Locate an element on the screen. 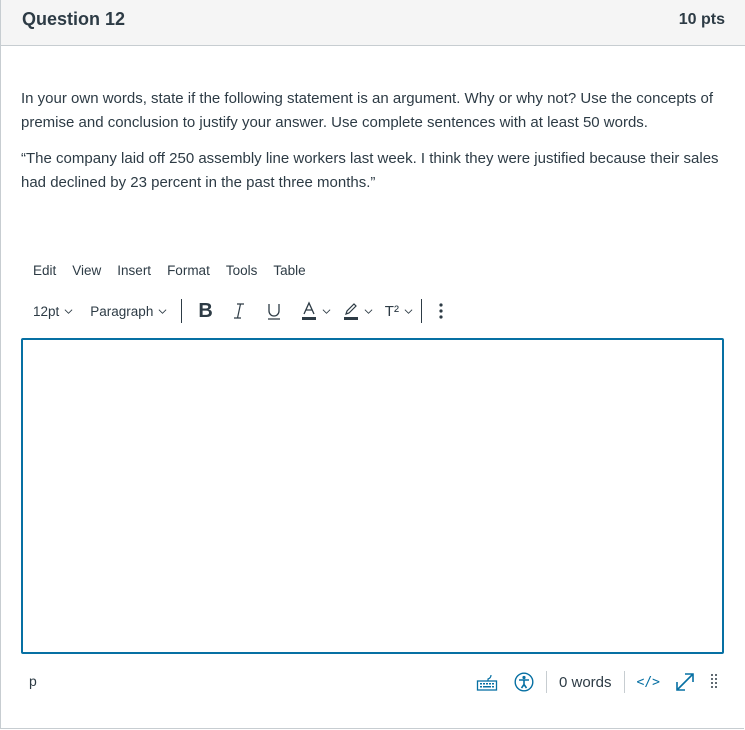 This screenshot has width=745, height=730. block-format-value: Paragraph is located at coordinates (122, 311).